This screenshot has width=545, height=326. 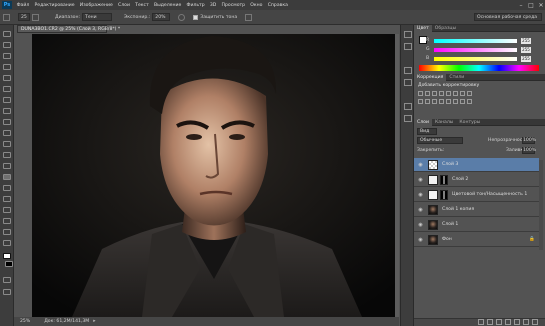 What do you see at coordinates (529, 140) in the screenshot?
I see `opacity-input: 100%` at bounding box center [529, 140].